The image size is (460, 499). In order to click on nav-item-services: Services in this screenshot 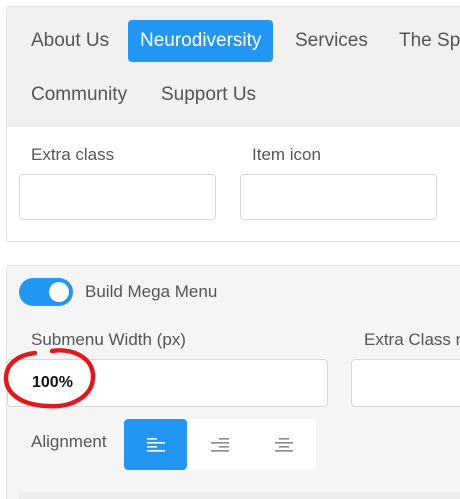, I will do `click(331, 41)`.